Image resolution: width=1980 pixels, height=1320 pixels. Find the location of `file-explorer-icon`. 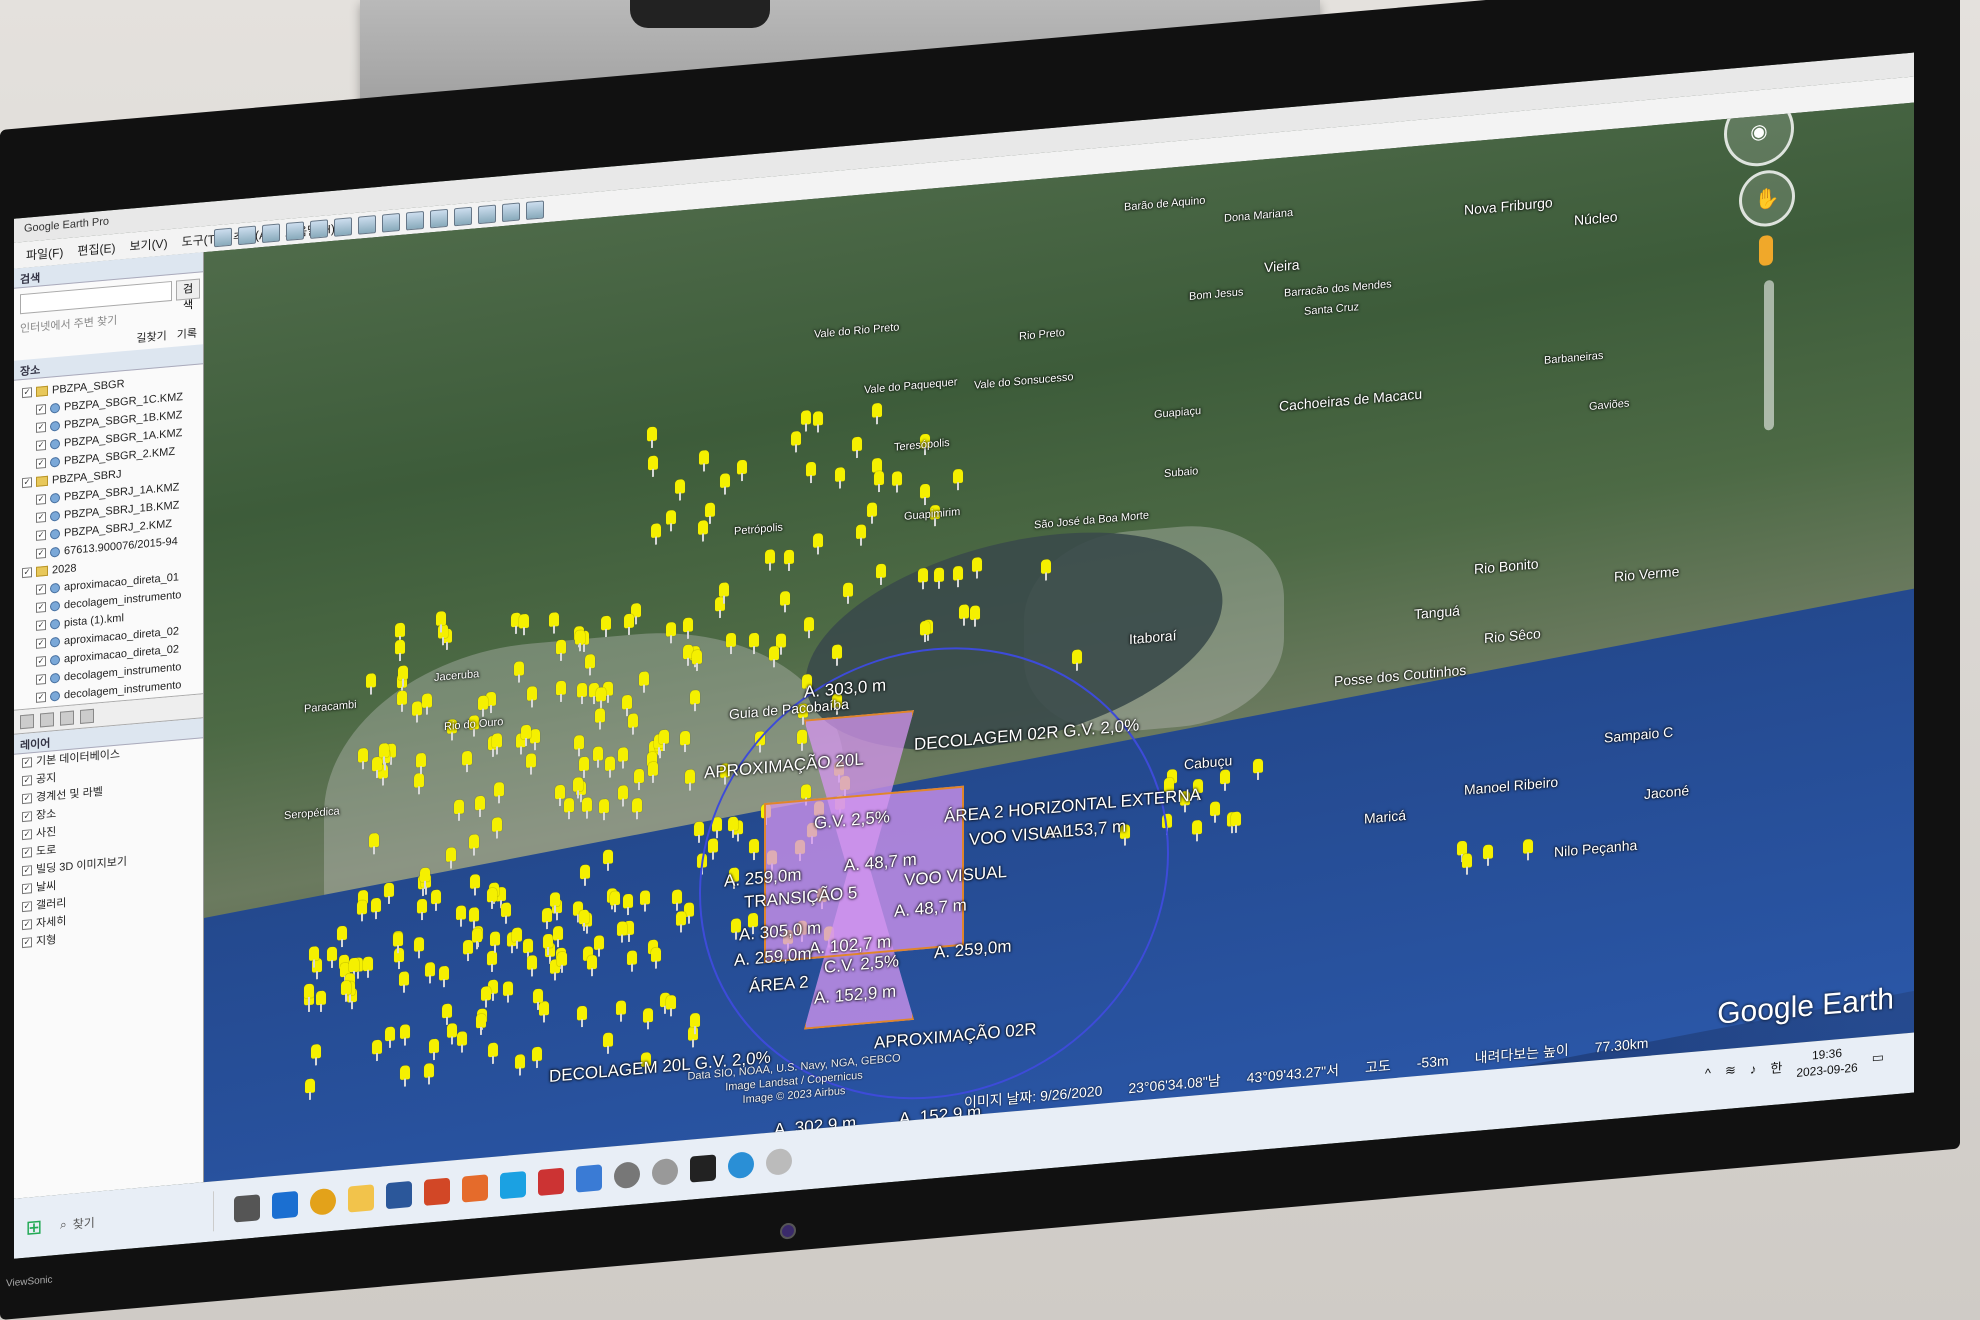

file-explorer-icon is located at coordinates (361, 1198).